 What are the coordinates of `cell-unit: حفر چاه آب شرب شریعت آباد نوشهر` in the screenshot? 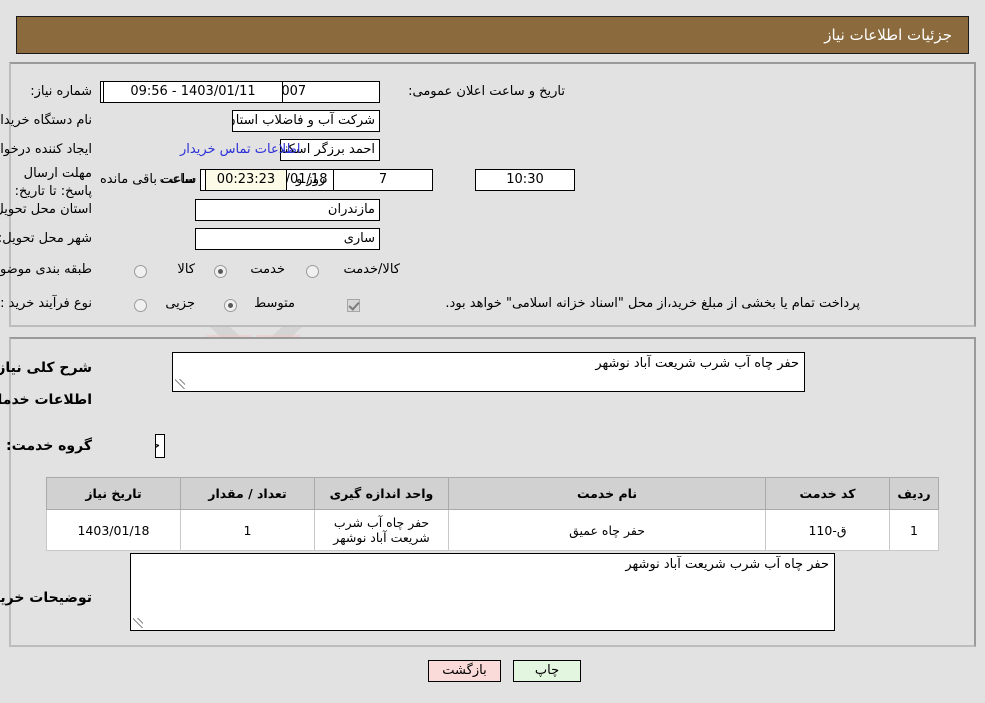 It's located at (381, 530).